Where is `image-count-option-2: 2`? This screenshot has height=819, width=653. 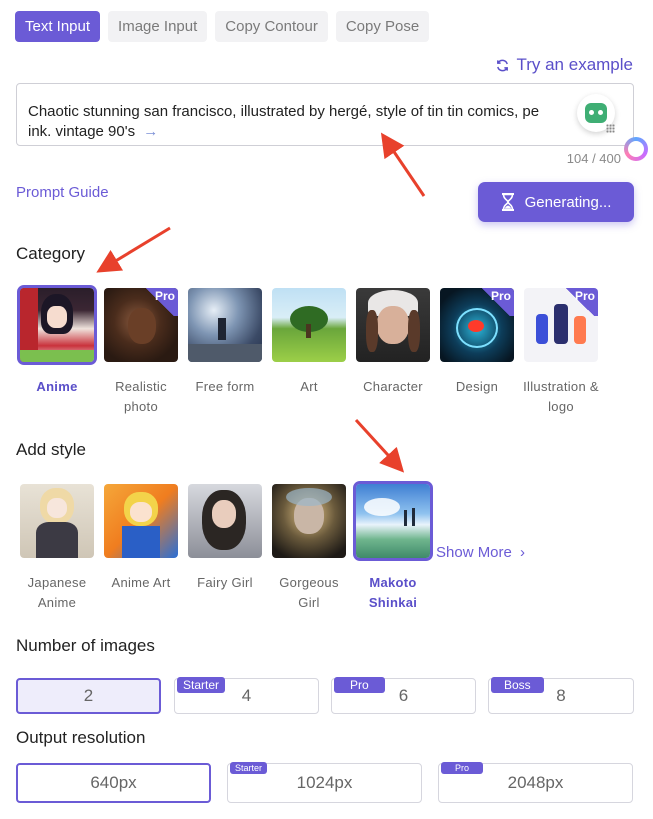
image-count-option-2: 2 is located at coordinates (88, 696).